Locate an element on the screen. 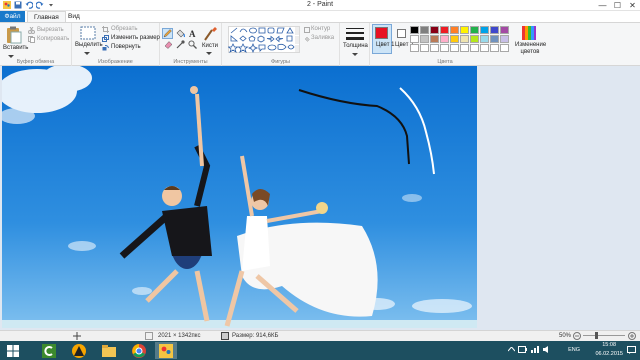 The width and height of the screenshot is (640, 360). text-tool-icon: A is located at coordinates (192, 34).